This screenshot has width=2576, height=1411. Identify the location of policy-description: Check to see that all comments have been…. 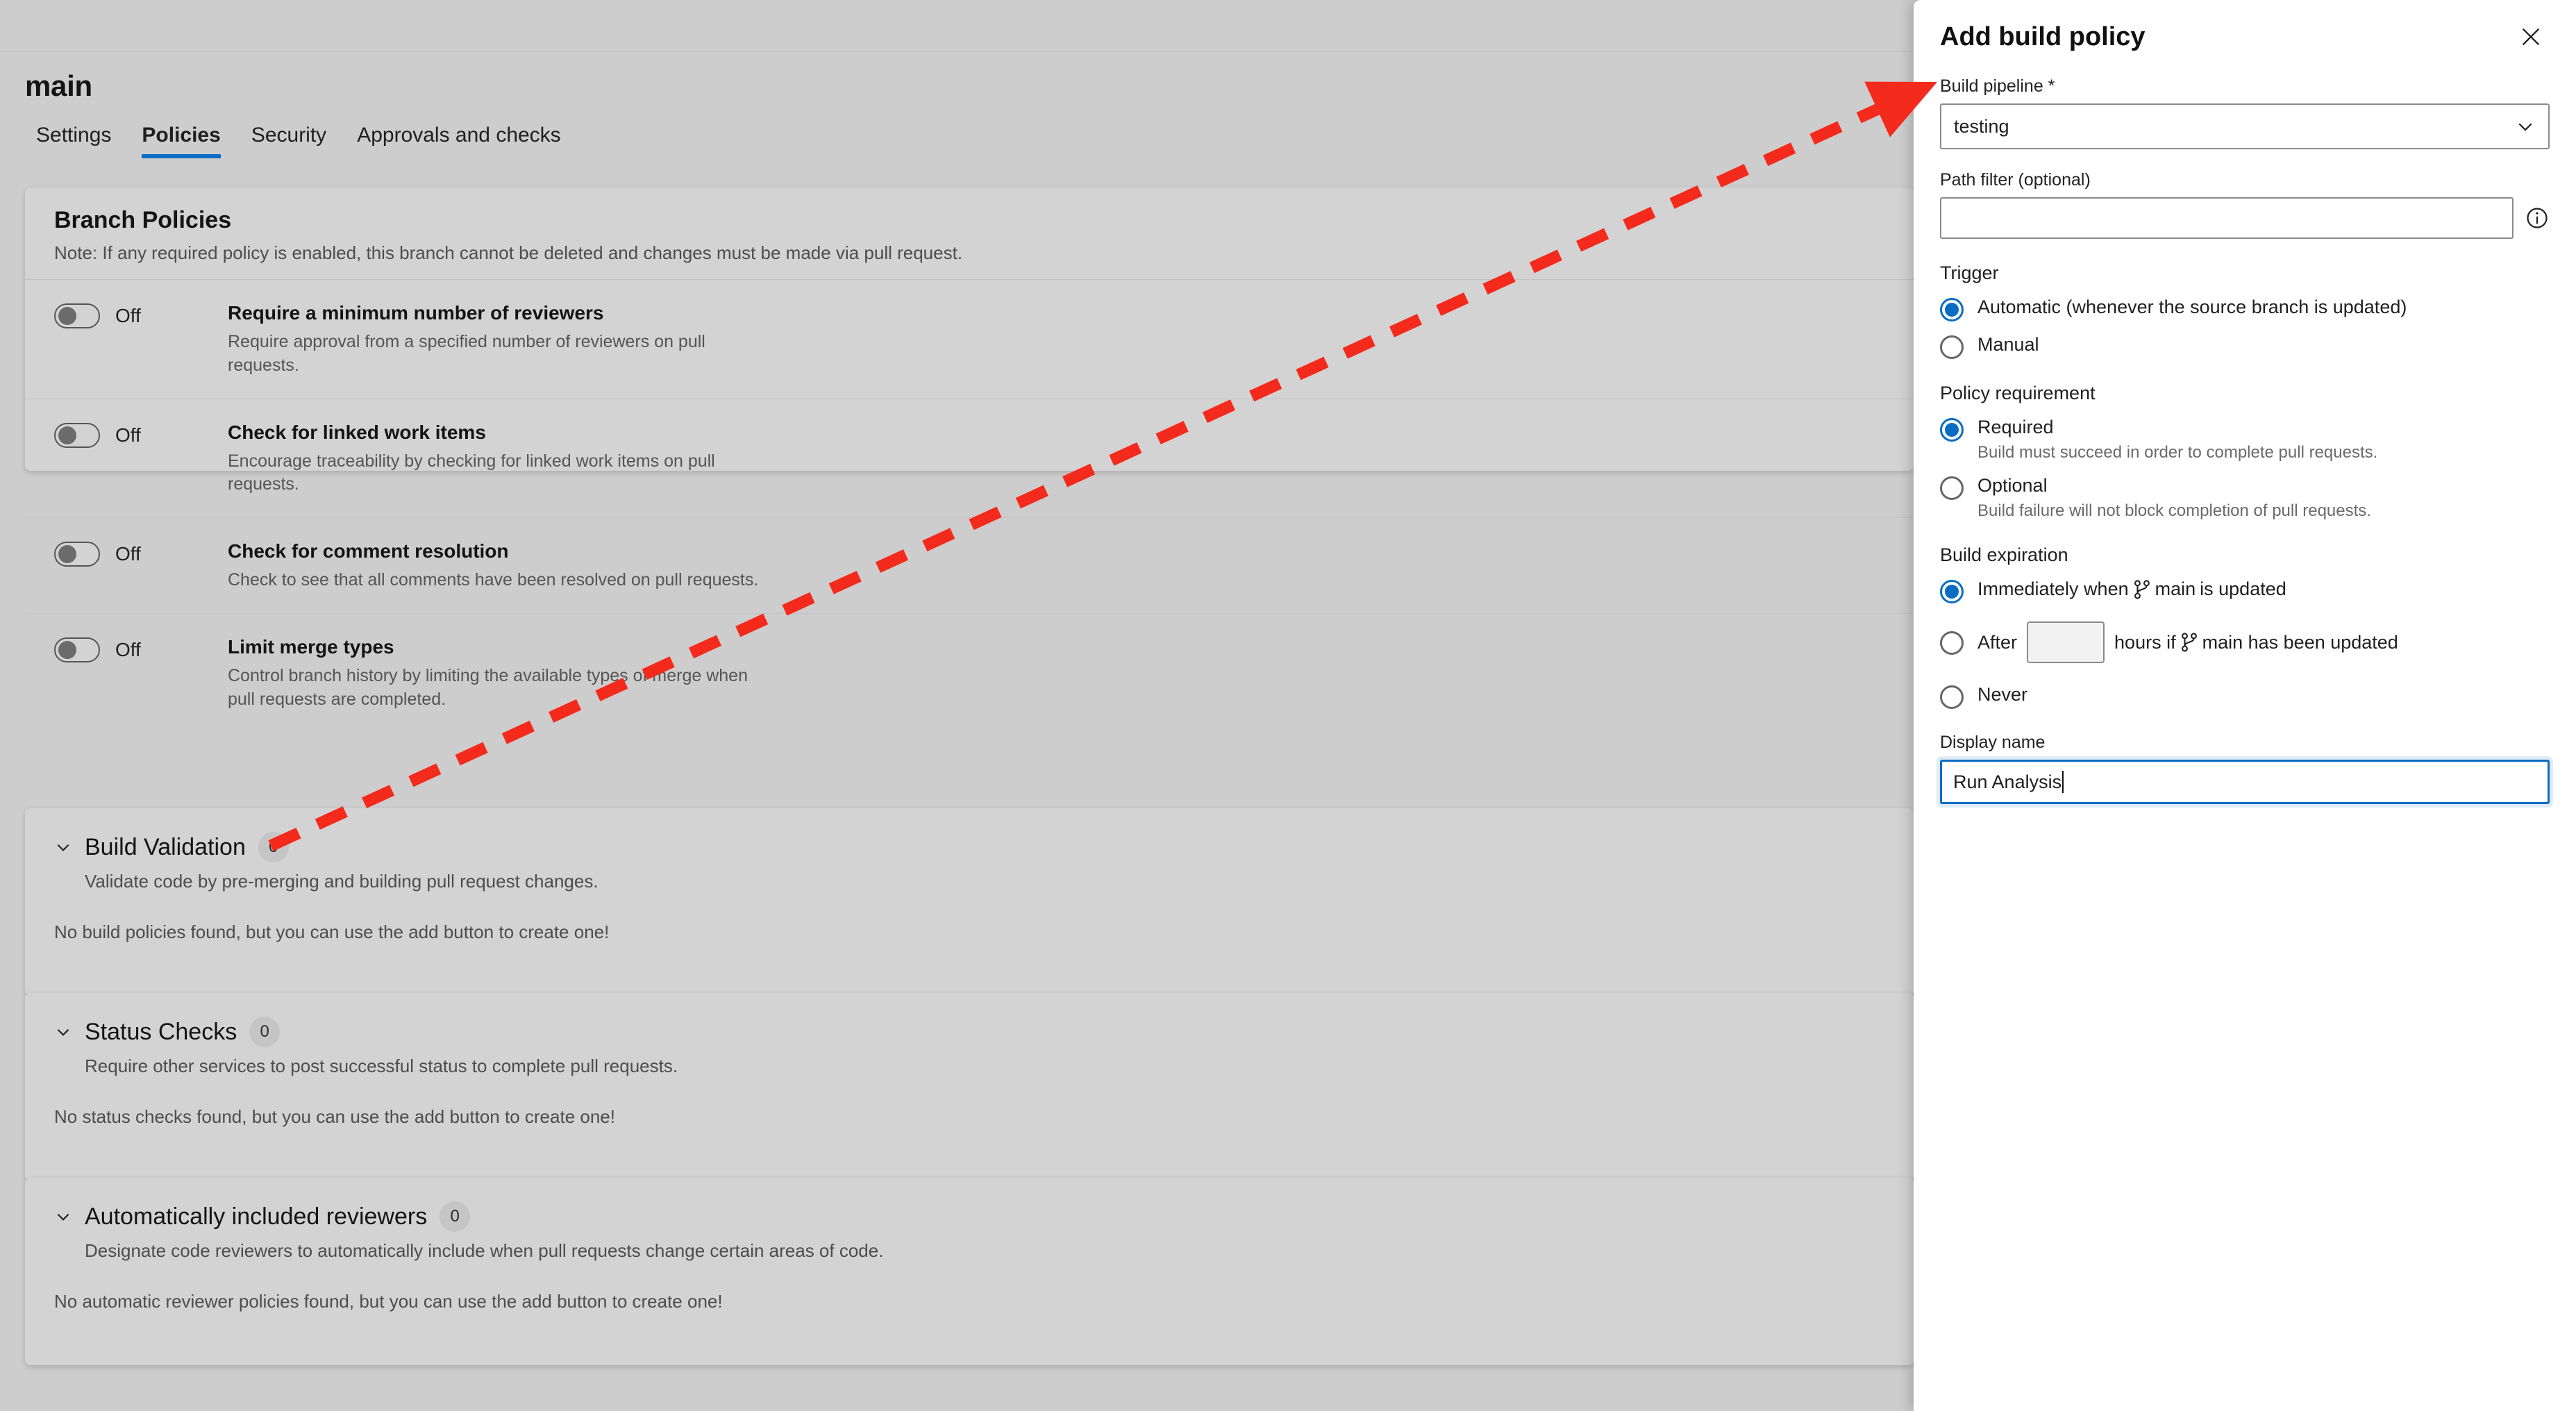
(494, 580).